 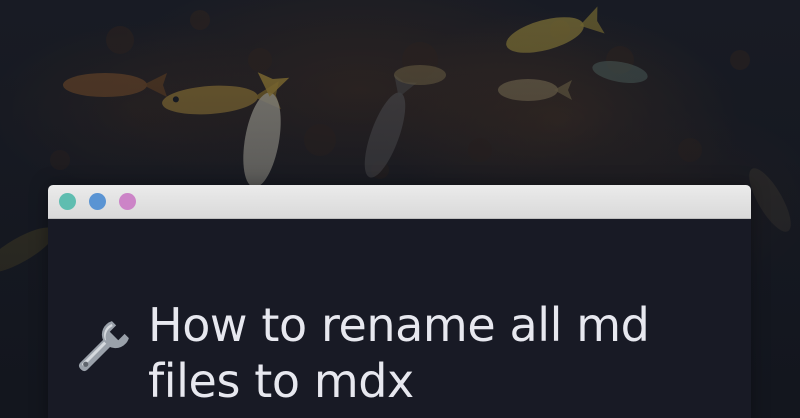 I want to click on window-control-pink, so click(x=127, y=201).